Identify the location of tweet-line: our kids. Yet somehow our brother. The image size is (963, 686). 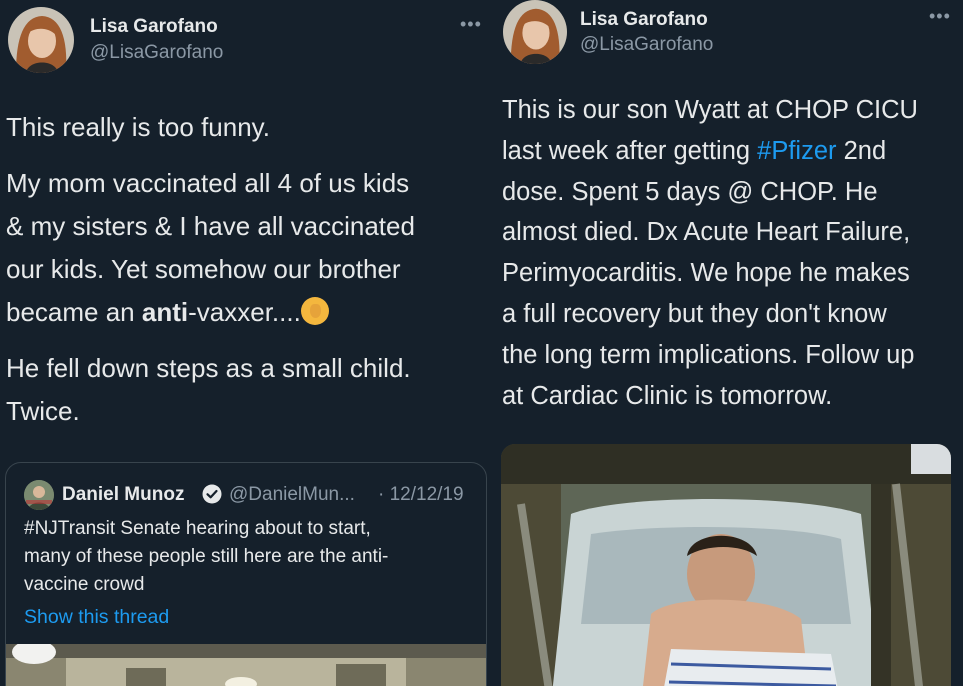
(203, 269).